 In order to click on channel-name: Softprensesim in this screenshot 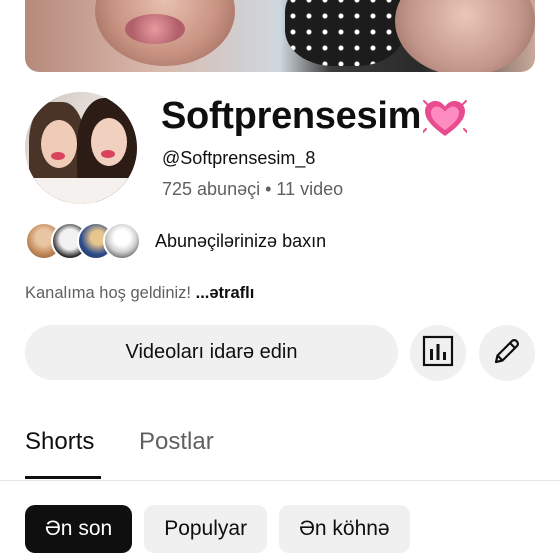, I will do `click(315, 117)`.